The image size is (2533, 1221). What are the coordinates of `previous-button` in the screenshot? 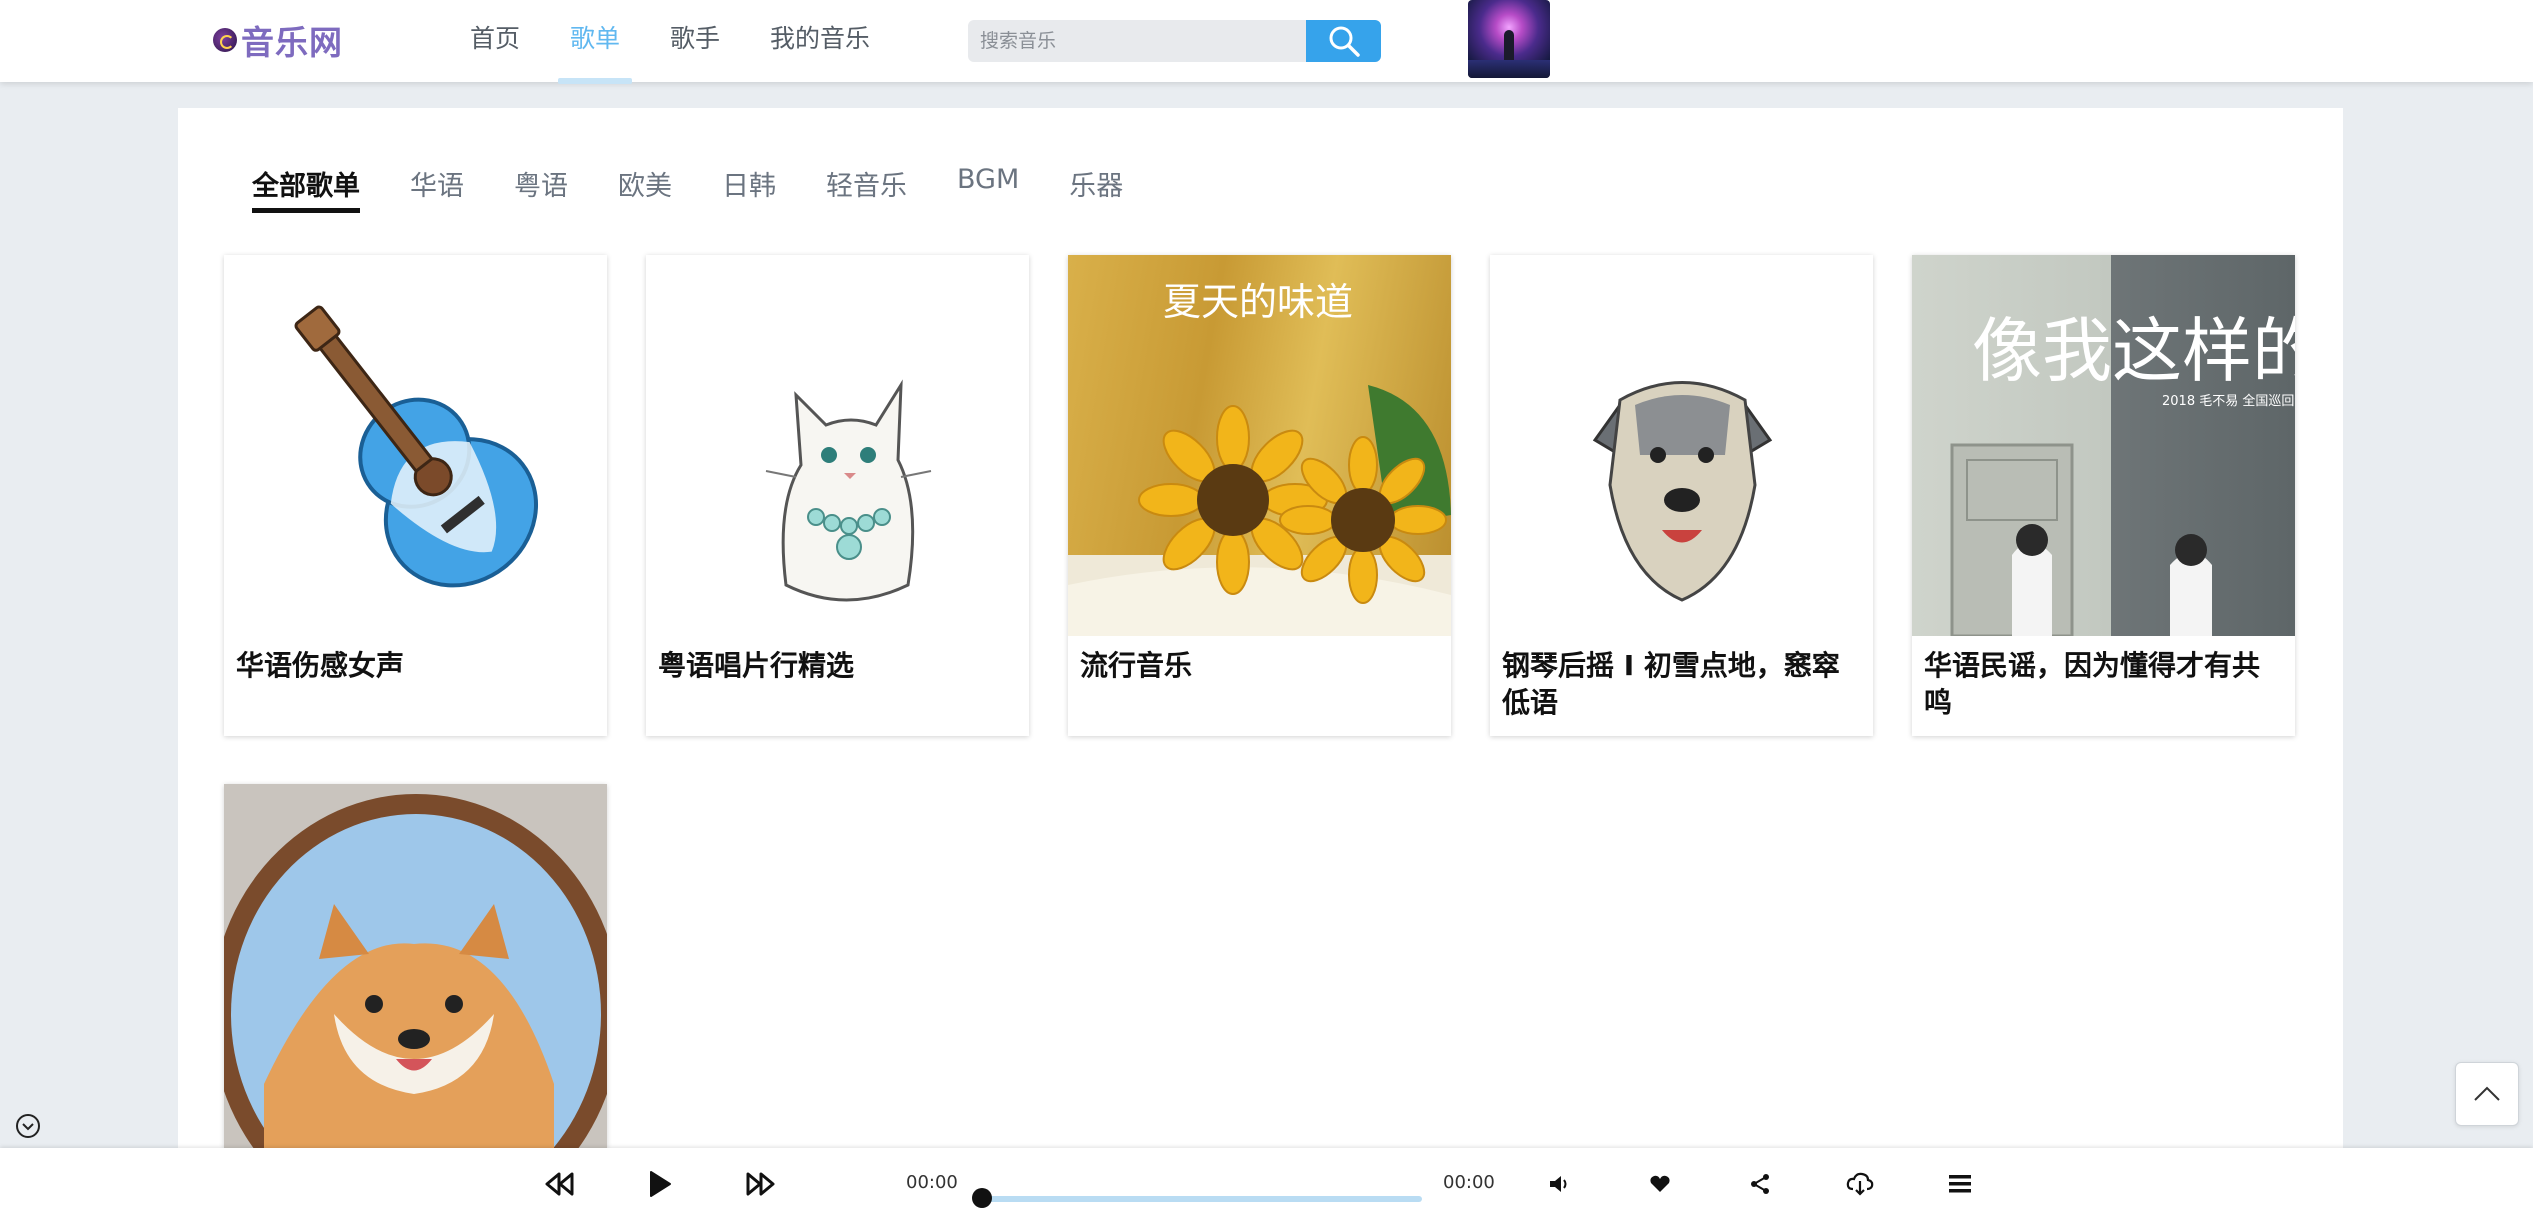 It's located at (560, 1184).